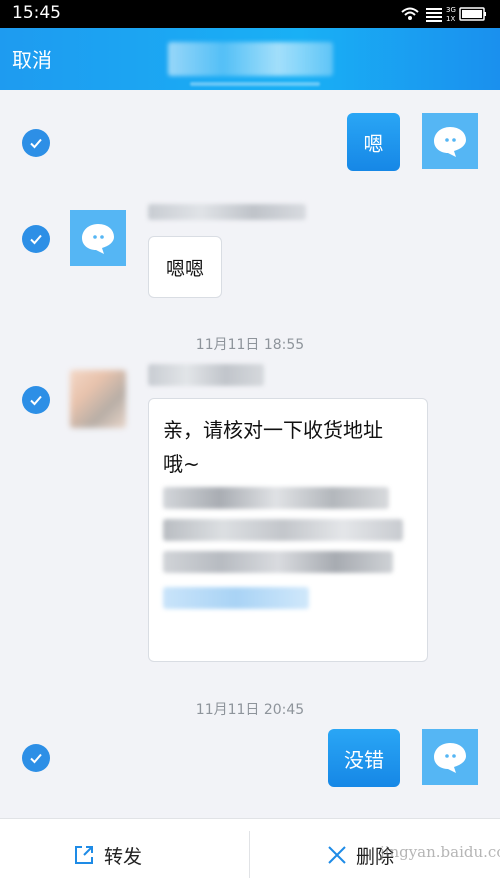 The height and width of the screenshot is (890, 500). Describe the element at coordinates (36, 13) in the screenshot. I see `status-time: 15:45` at that location.